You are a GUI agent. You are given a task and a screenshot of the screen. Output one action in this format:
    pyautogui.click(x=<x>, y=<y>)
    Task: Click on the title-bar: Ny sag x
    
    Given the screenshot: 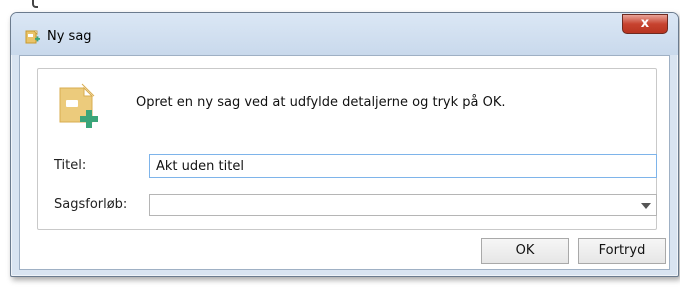 What is the action you would take?
    pyautogui.click(x=344, y=34)
    